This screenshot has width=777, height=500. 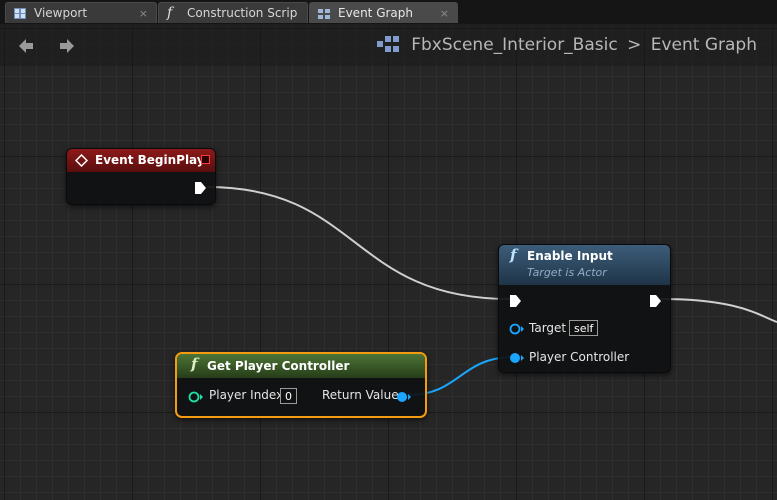 I want to click on node-title: Get Player Controller, so click(x=278, y=366).